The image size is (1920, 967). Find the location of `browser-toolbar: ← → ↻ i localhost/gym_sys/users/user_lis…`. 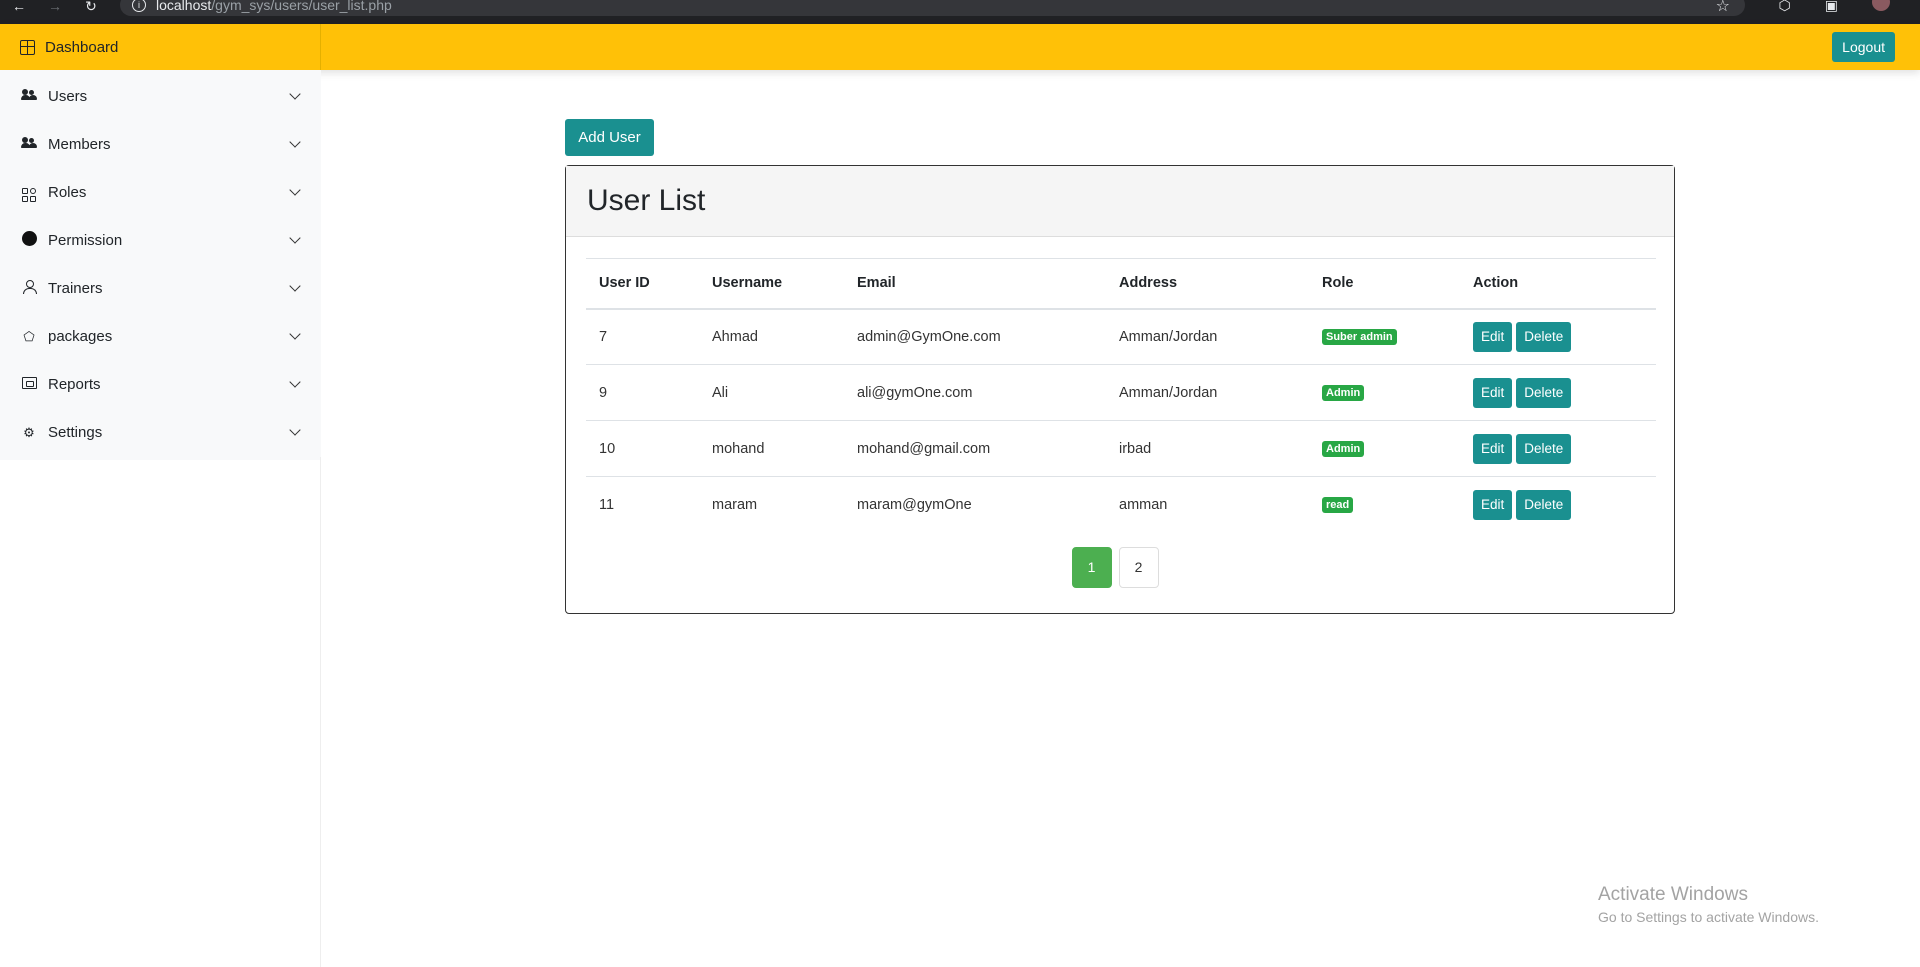

browser-toolbar: ← → ↻ i localhost/gym_sys/users/user_lis… is located at coordinates (960, 12).